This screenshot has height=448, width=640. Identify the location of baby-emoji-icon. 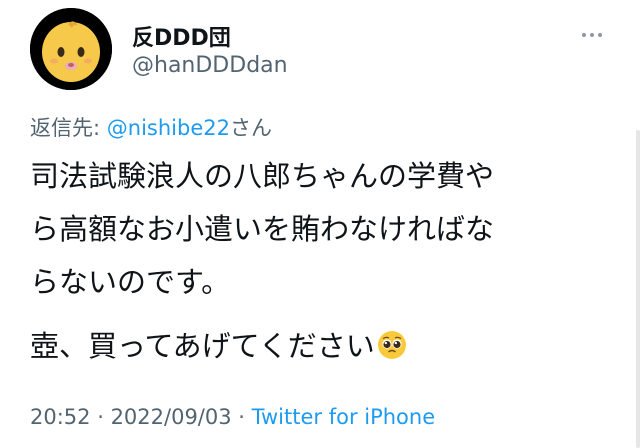
(71, 49).